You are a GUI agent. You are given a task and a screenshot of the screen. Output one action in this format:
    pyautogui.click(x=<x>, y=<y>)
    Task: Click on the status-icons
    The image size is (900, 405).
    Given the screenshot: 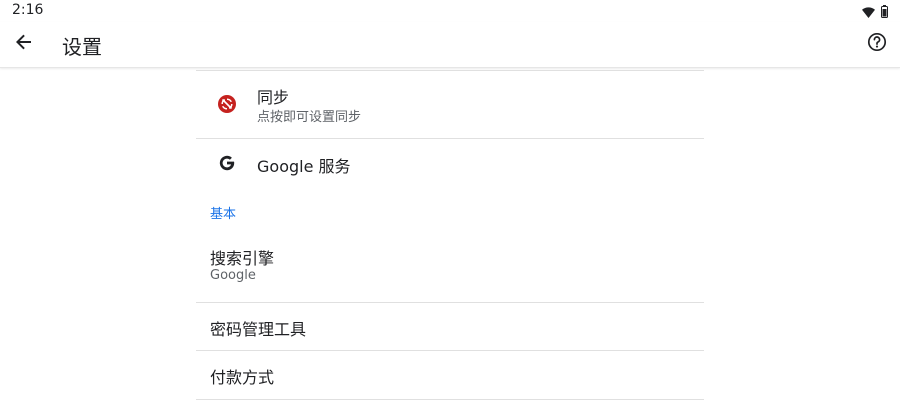 What is the action you would take?
    pyautogui.click(x=875, y=12)
    